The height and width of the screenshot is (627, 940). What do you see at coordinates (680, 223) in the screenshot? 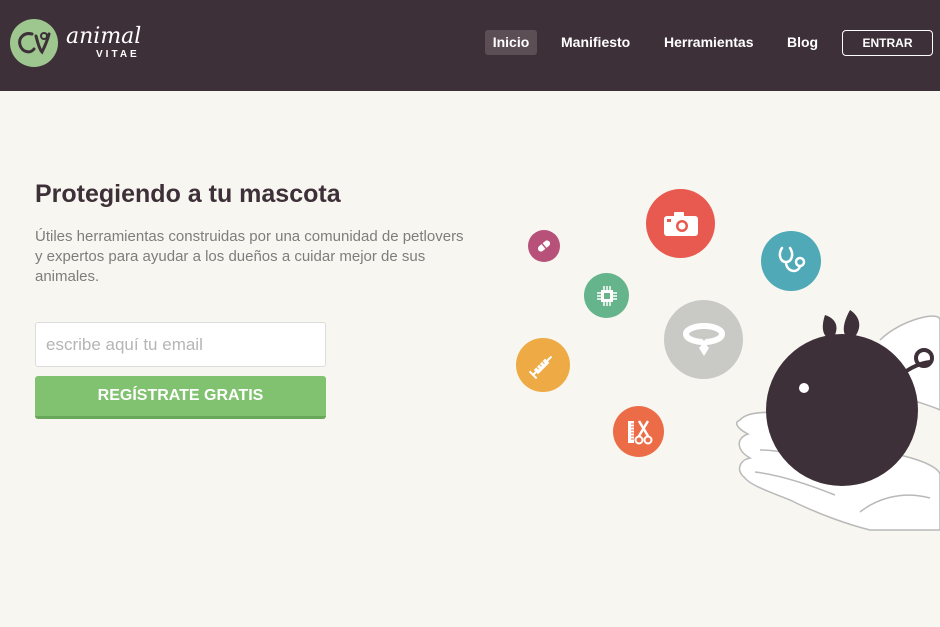
I see `camera-icon` at bounding box center [680, 223].